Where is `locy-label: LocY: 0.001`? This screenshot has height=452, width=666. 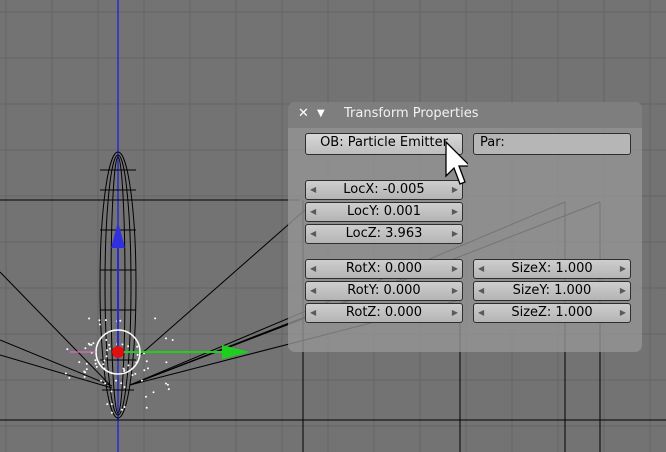
locy-label: LocY: 0.001 is located at coordinates (384, 211).